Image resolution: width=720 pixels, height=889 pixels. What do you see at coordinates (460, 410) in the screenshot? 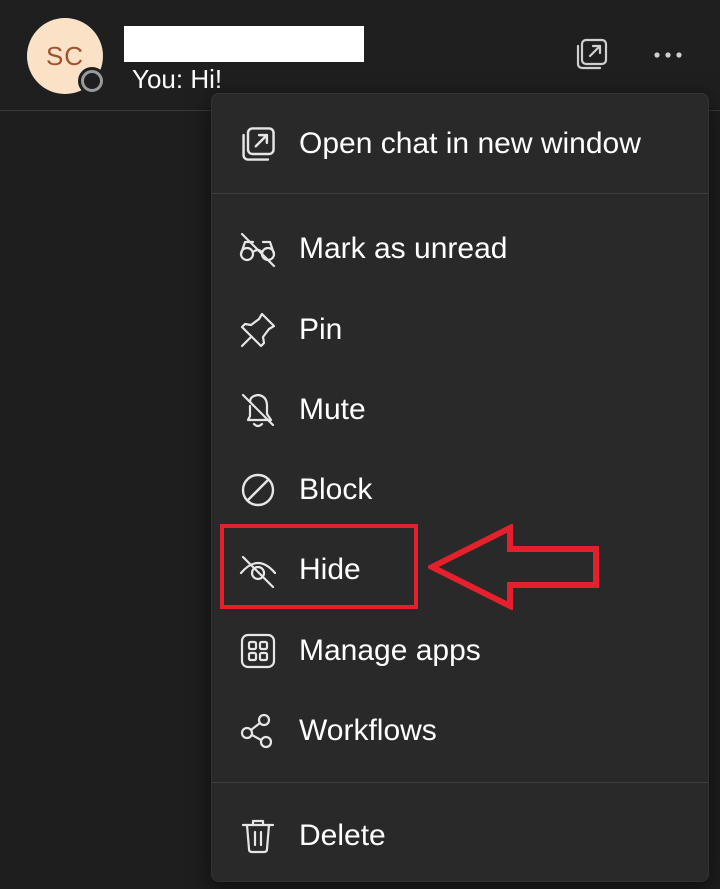
I see `menu-item-mute: Mute` at bounding box center [460, 410].